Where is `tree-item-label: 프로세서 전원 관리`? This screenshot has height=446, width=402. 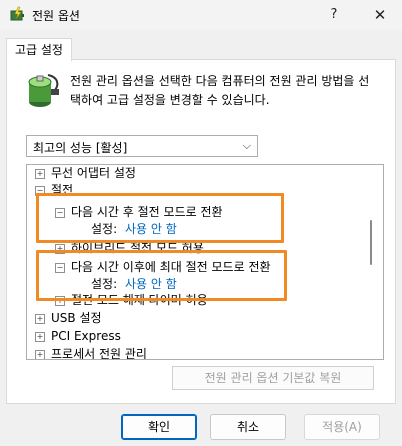 tree-item-label: 프로세서 전원 관리 is located at coordinates (99, 353).